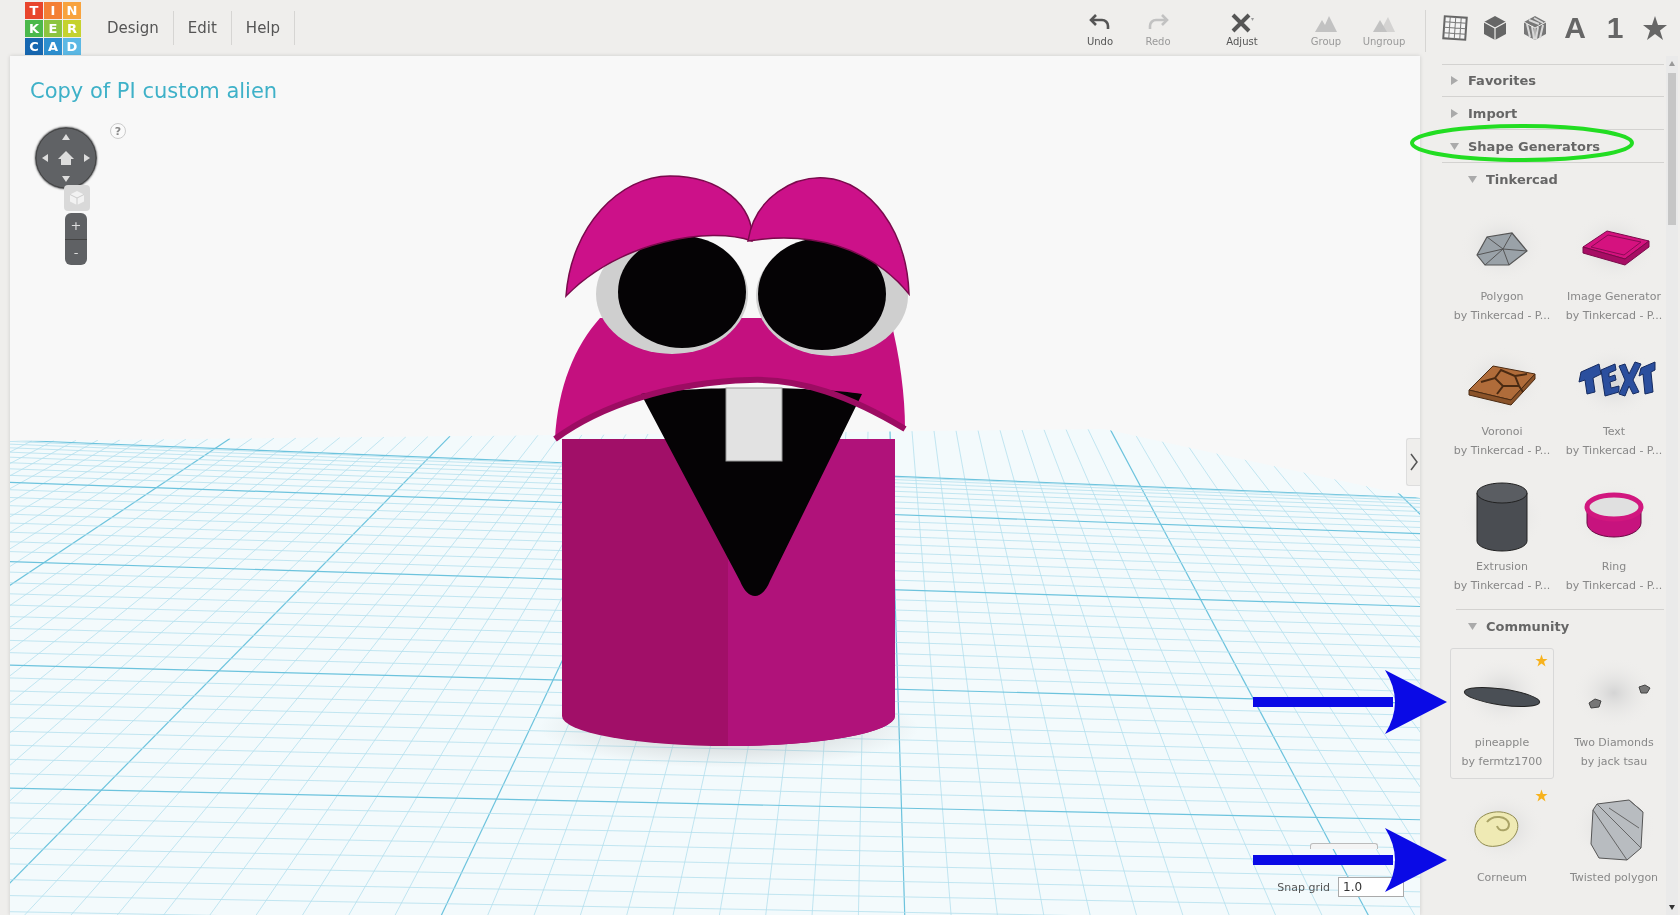 The height and width of the screenshot is (915, 1680). What do you see at coordinates (1502, 297) in the screenshot?
I see `shape-name: Polygon` at bounding box center [1502, 297].